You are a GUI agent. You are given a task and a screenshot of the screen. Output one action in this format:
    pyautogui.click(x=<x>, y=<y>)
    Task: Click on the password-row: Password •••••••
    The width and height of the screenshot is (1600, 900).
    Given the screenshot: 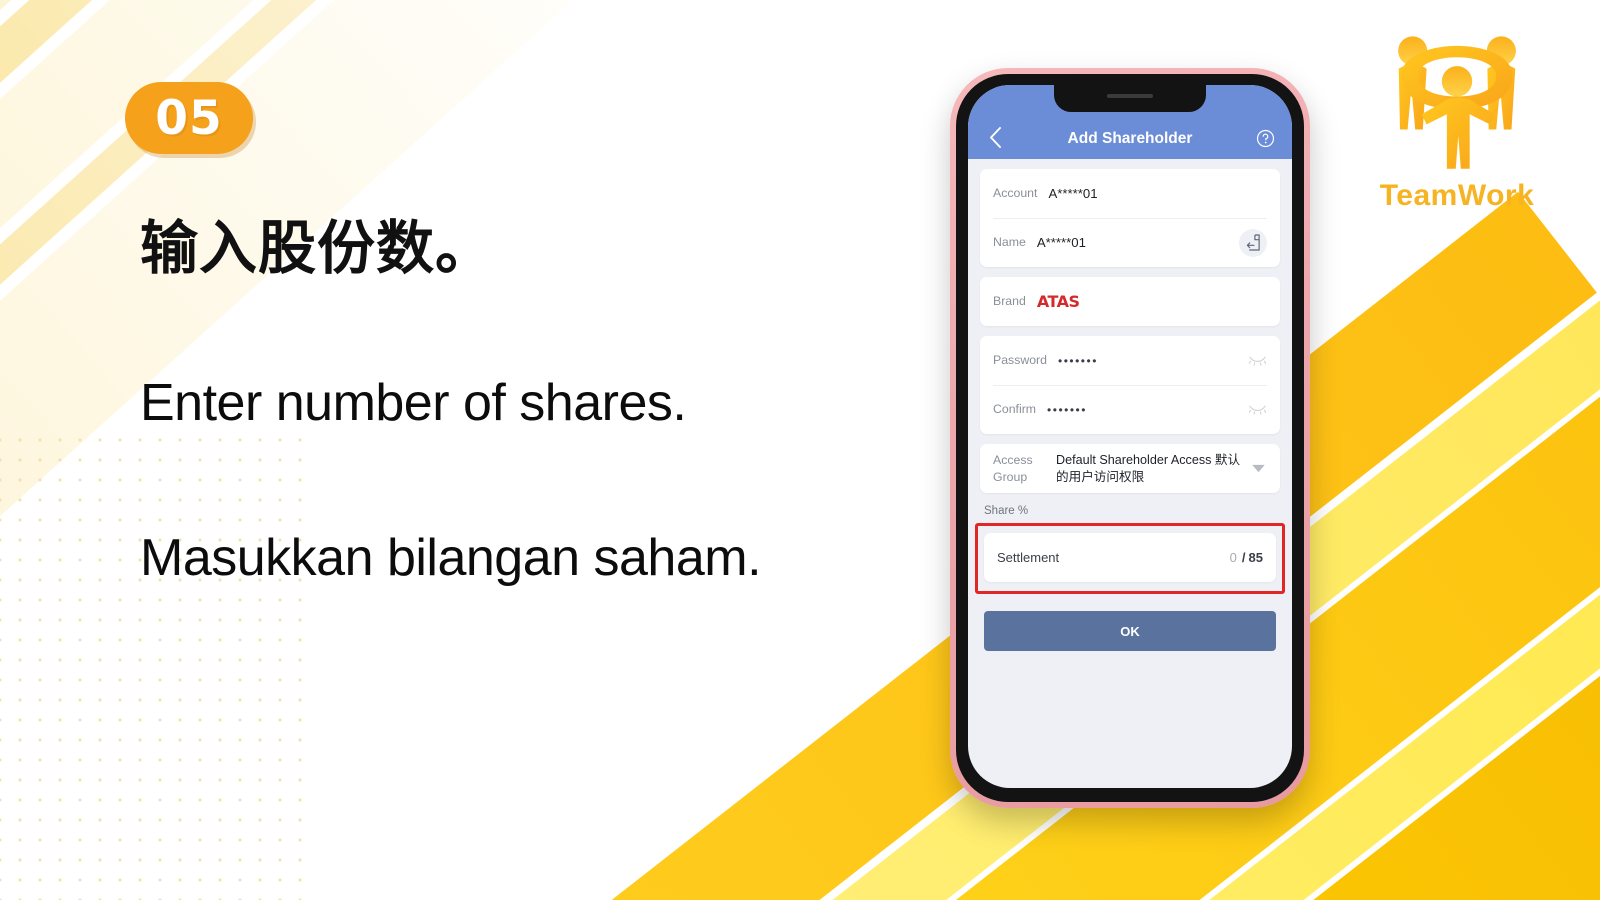 What is the action you would take?
    pyautogui.click(x=1130, y=360)
    